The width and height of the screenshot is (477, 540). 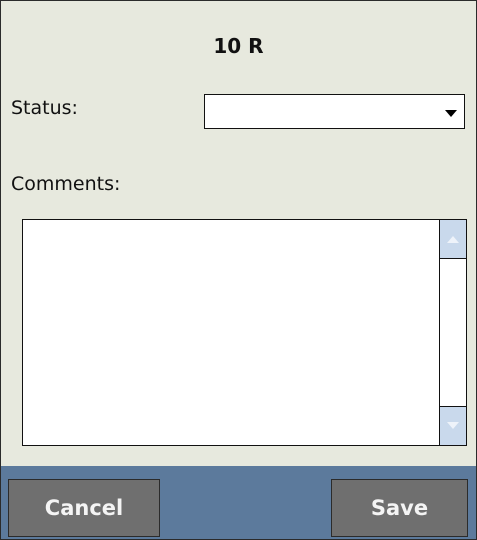 I want to click on comments-scrollbar, so click(x=452, y=332).